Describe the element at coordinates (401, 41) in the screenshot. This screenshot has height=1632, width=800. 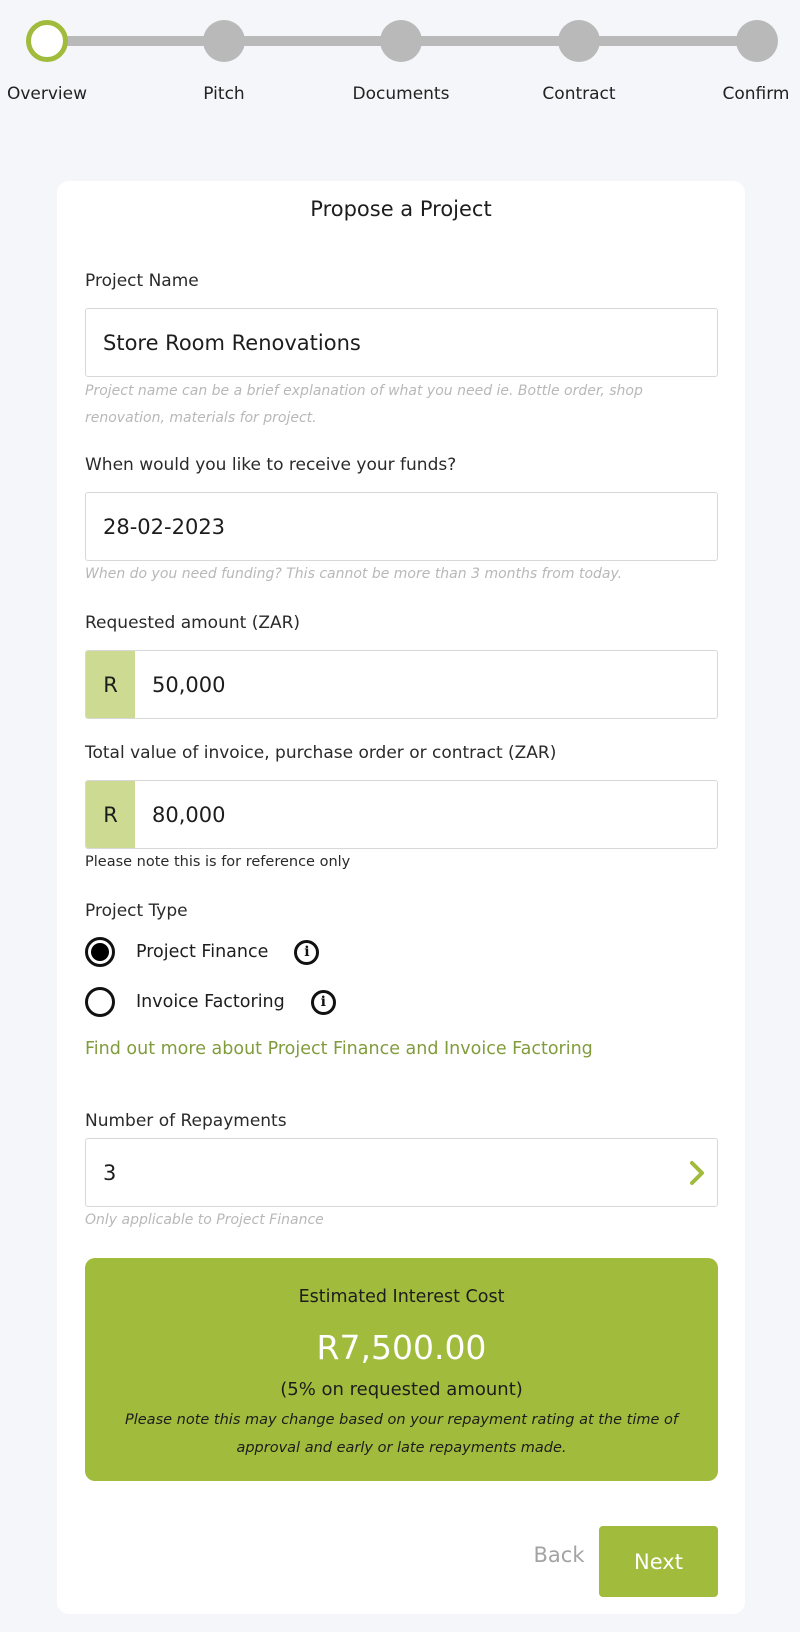
I see `step-documents-marker` at that location.